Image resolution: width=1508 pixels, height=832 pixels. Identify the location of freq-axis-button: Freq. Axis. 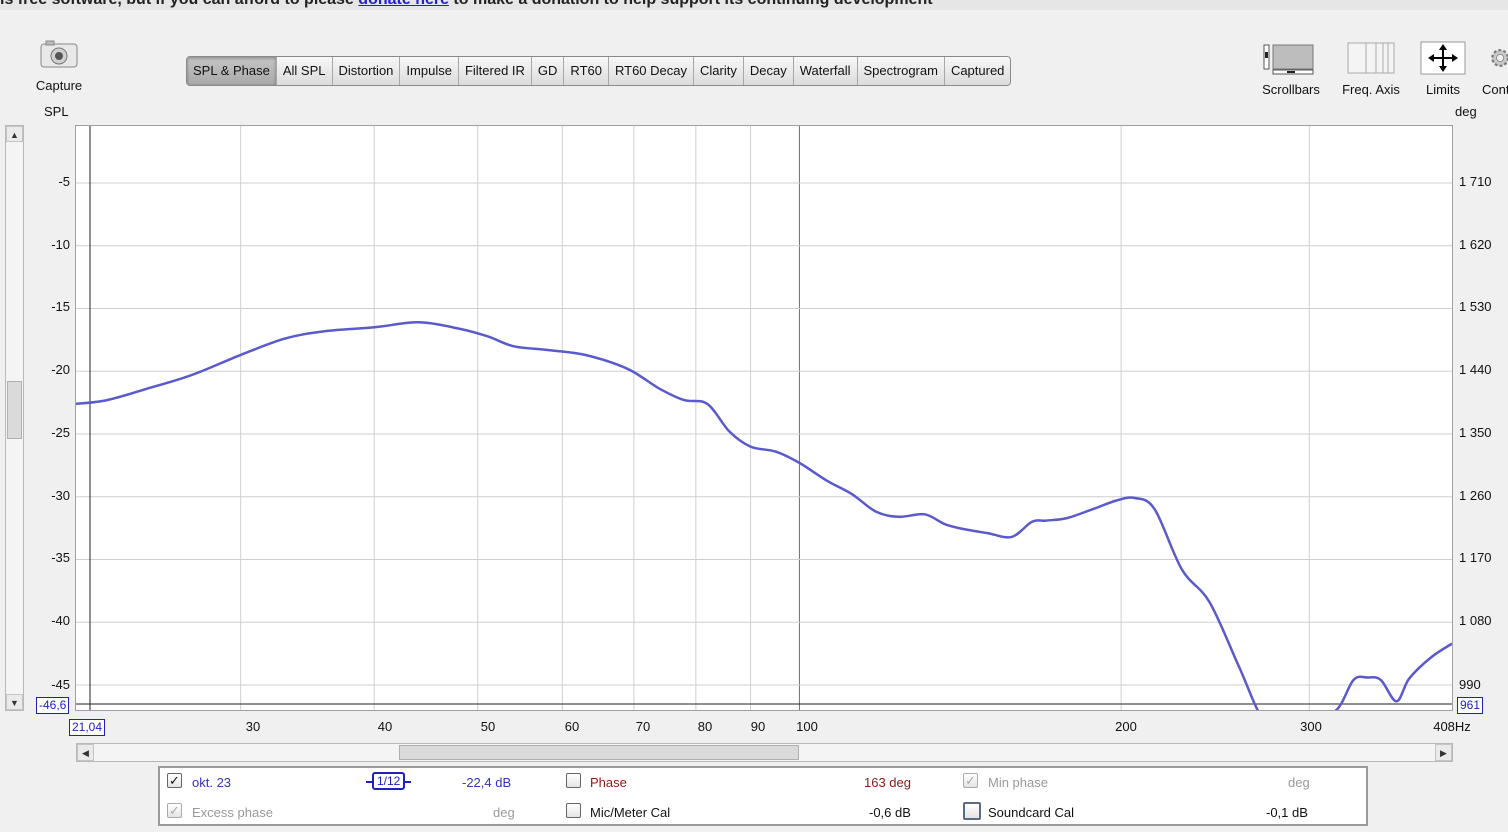
(1371, 68).